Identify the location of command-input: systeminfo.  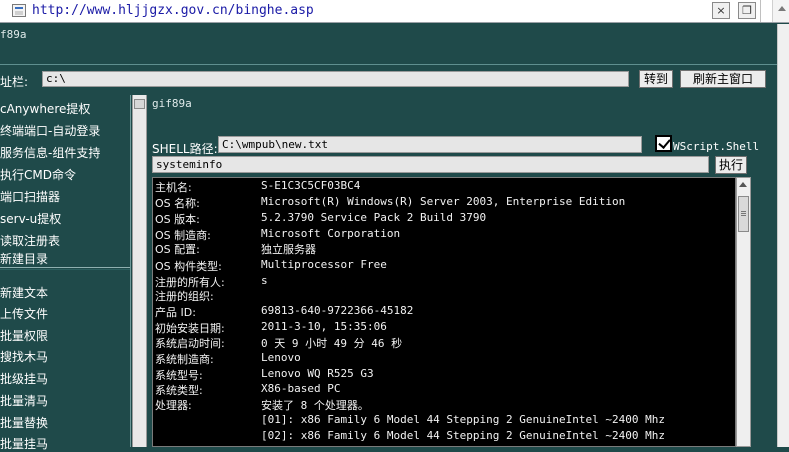
(430, 164).